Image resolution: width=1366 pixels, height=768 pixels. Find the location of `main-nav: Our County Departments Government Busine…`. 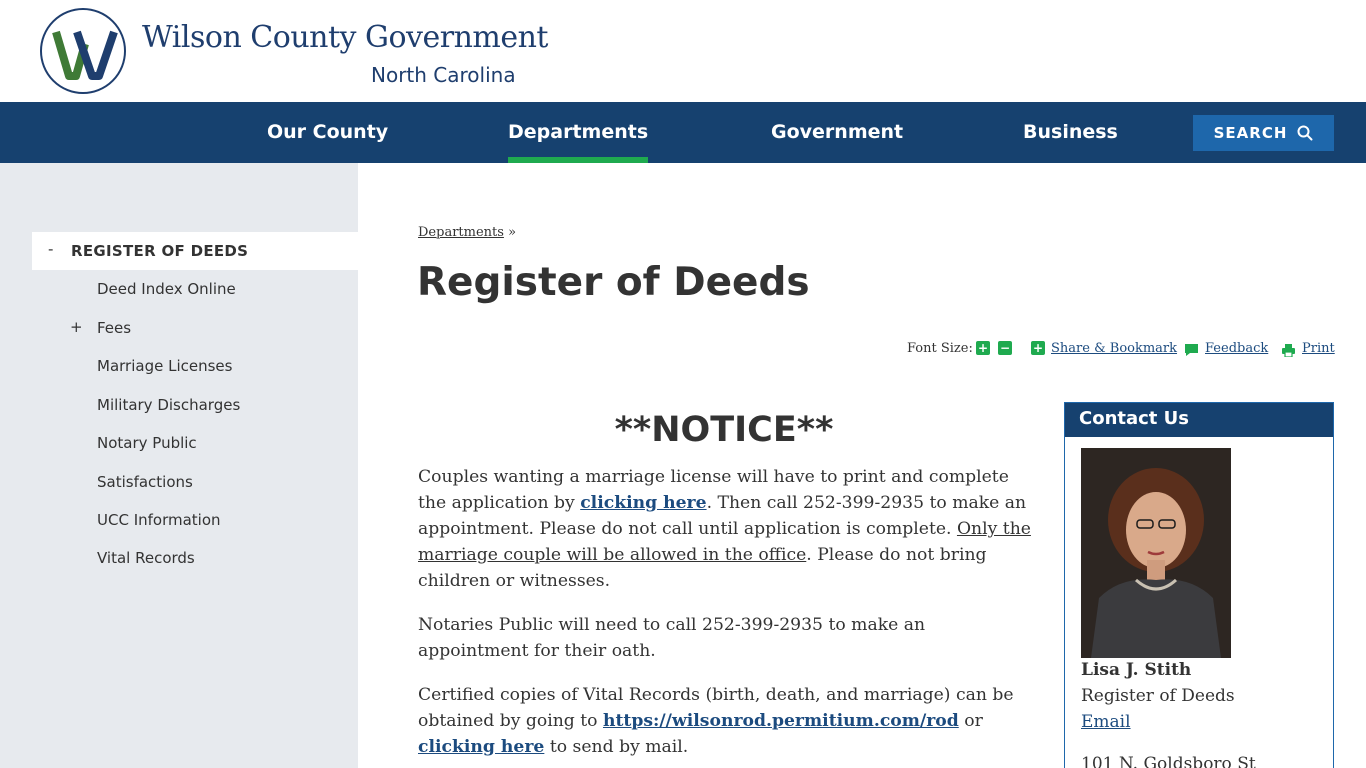

main-nav: Our County Departments Government Busine… is located at coordinates (683, 132).